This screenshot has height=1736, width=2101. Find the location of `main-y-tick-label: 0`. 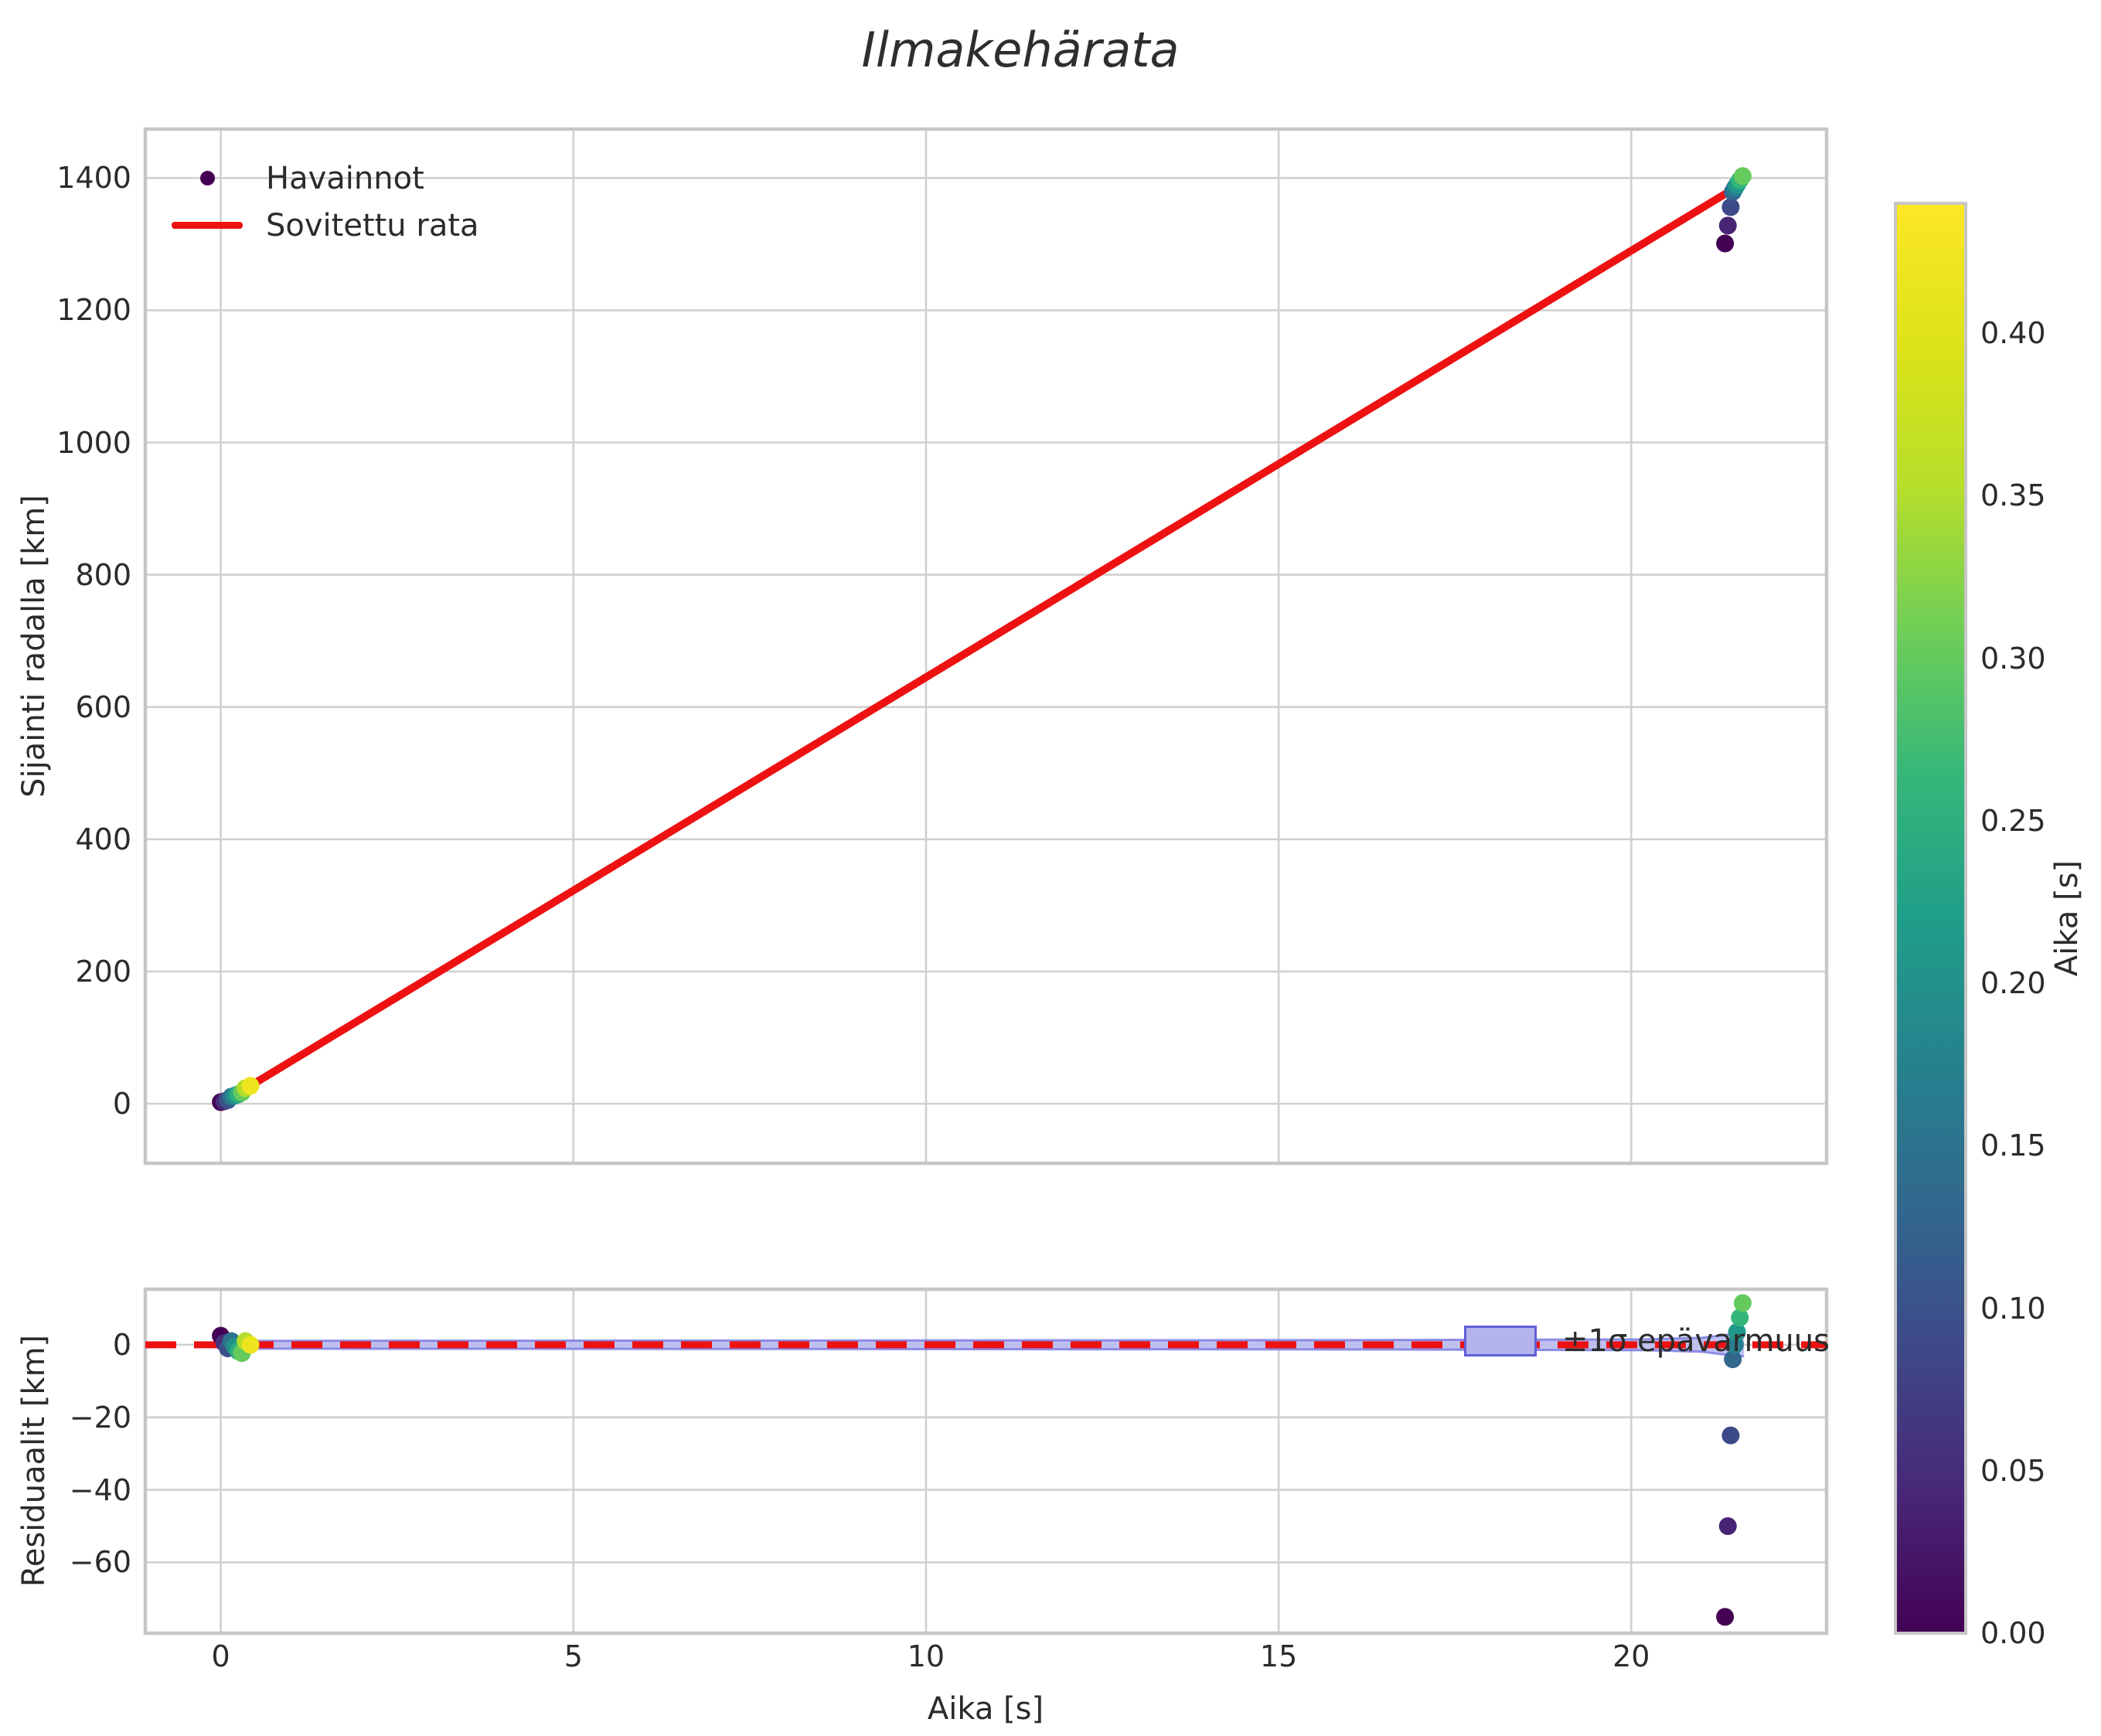

main-y-tick-label: 0 is located at coordinates (121, 1104).